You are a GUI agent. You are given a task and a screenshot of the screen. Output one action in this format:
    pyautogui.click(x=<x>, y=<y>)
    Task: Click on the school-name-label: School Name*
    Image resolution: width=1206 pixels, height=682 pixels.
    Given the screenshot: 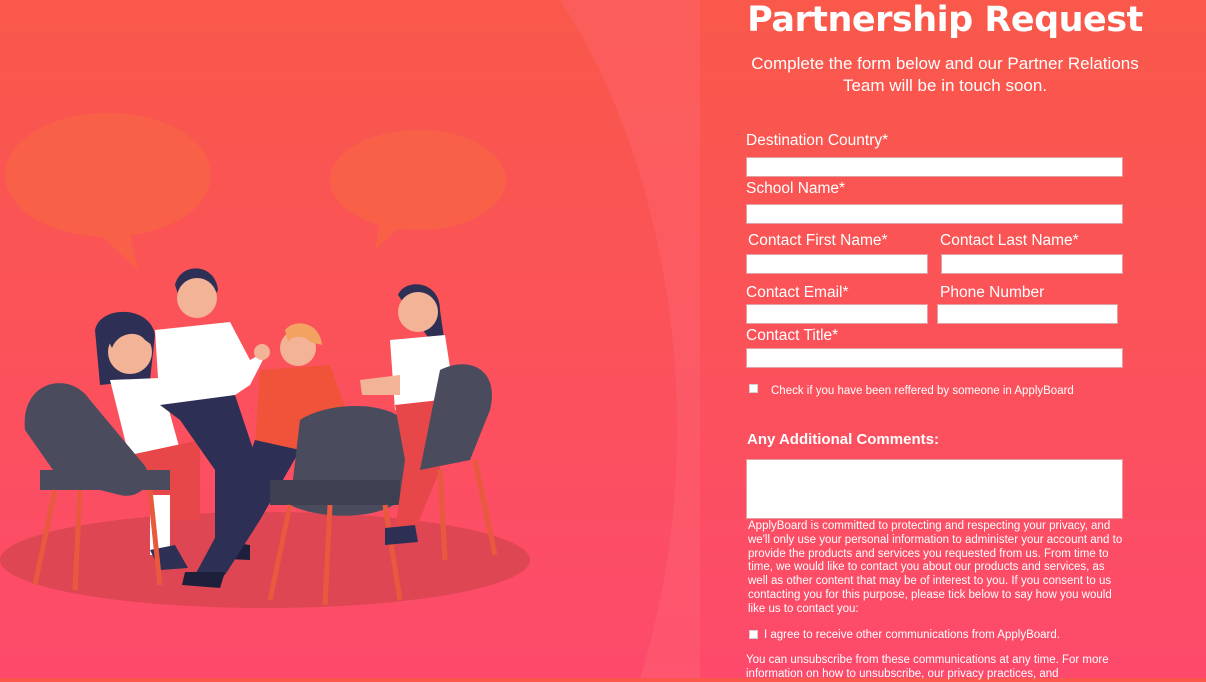 What is the action you would take?
    pyautogui.click(x=796, y=188)
    